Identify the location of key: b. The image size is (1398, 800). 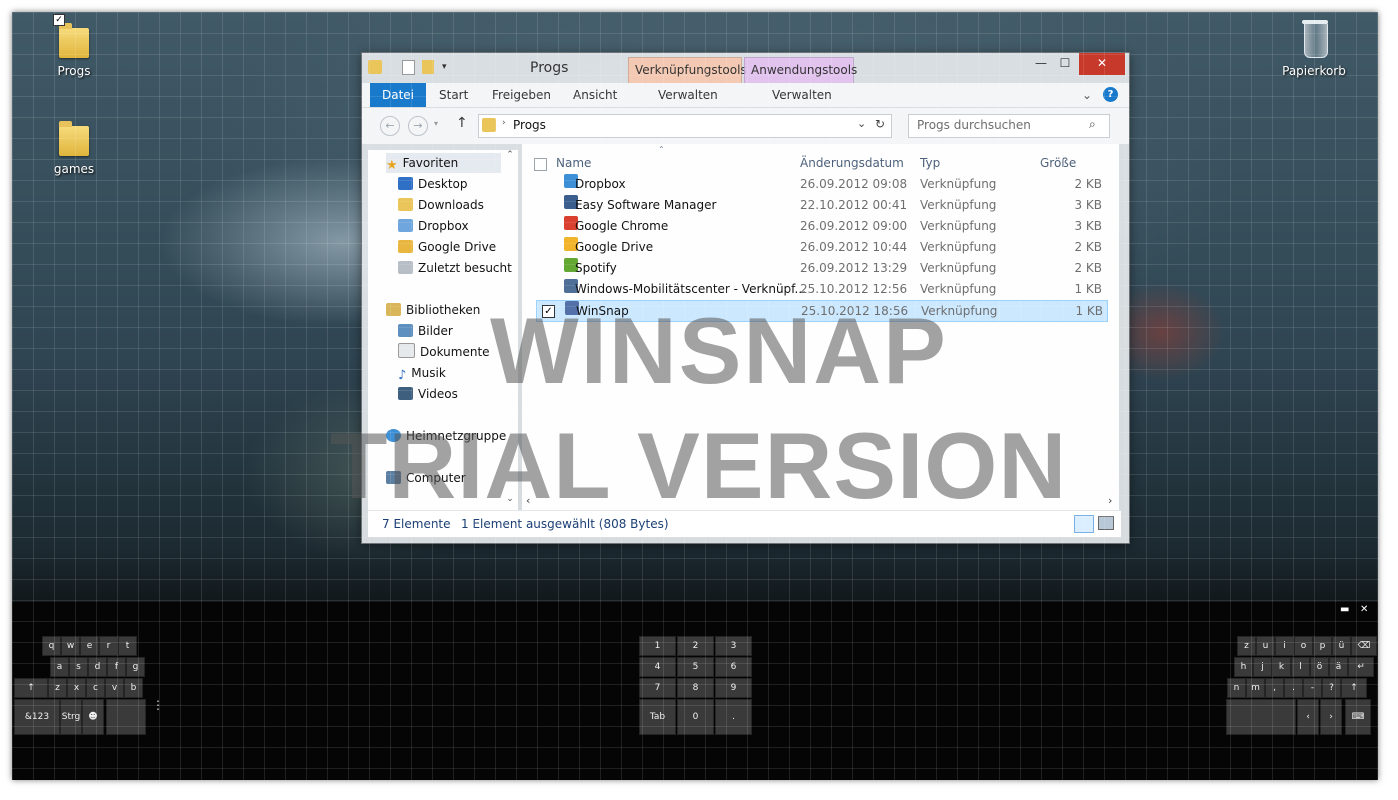
(133, 688).